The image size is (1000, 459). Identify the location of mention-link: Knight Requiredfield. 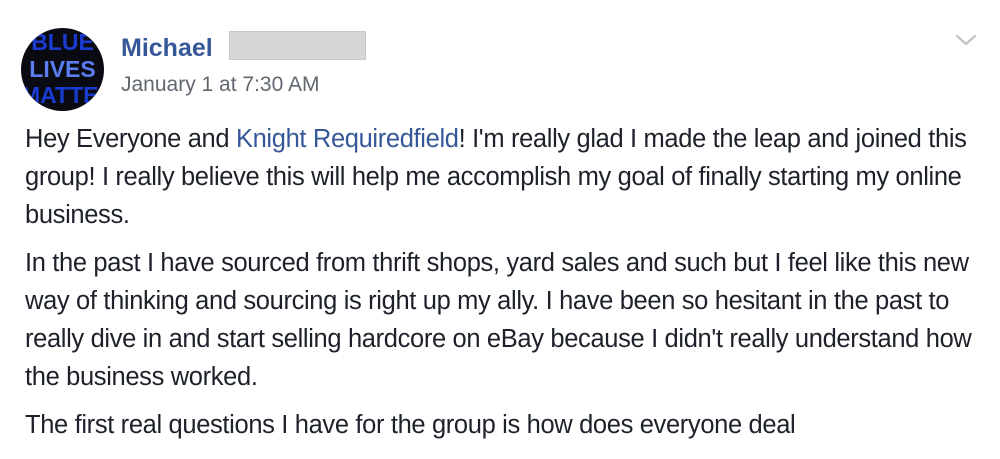
(347, 139).